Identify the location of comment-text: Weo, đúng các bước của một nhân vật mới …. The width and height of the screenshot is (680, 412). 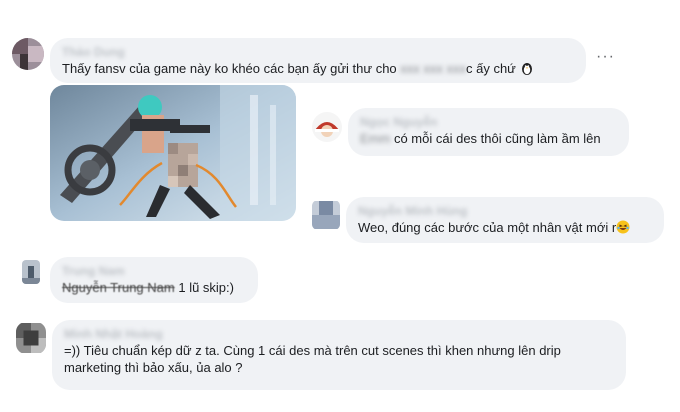
(505, 228).